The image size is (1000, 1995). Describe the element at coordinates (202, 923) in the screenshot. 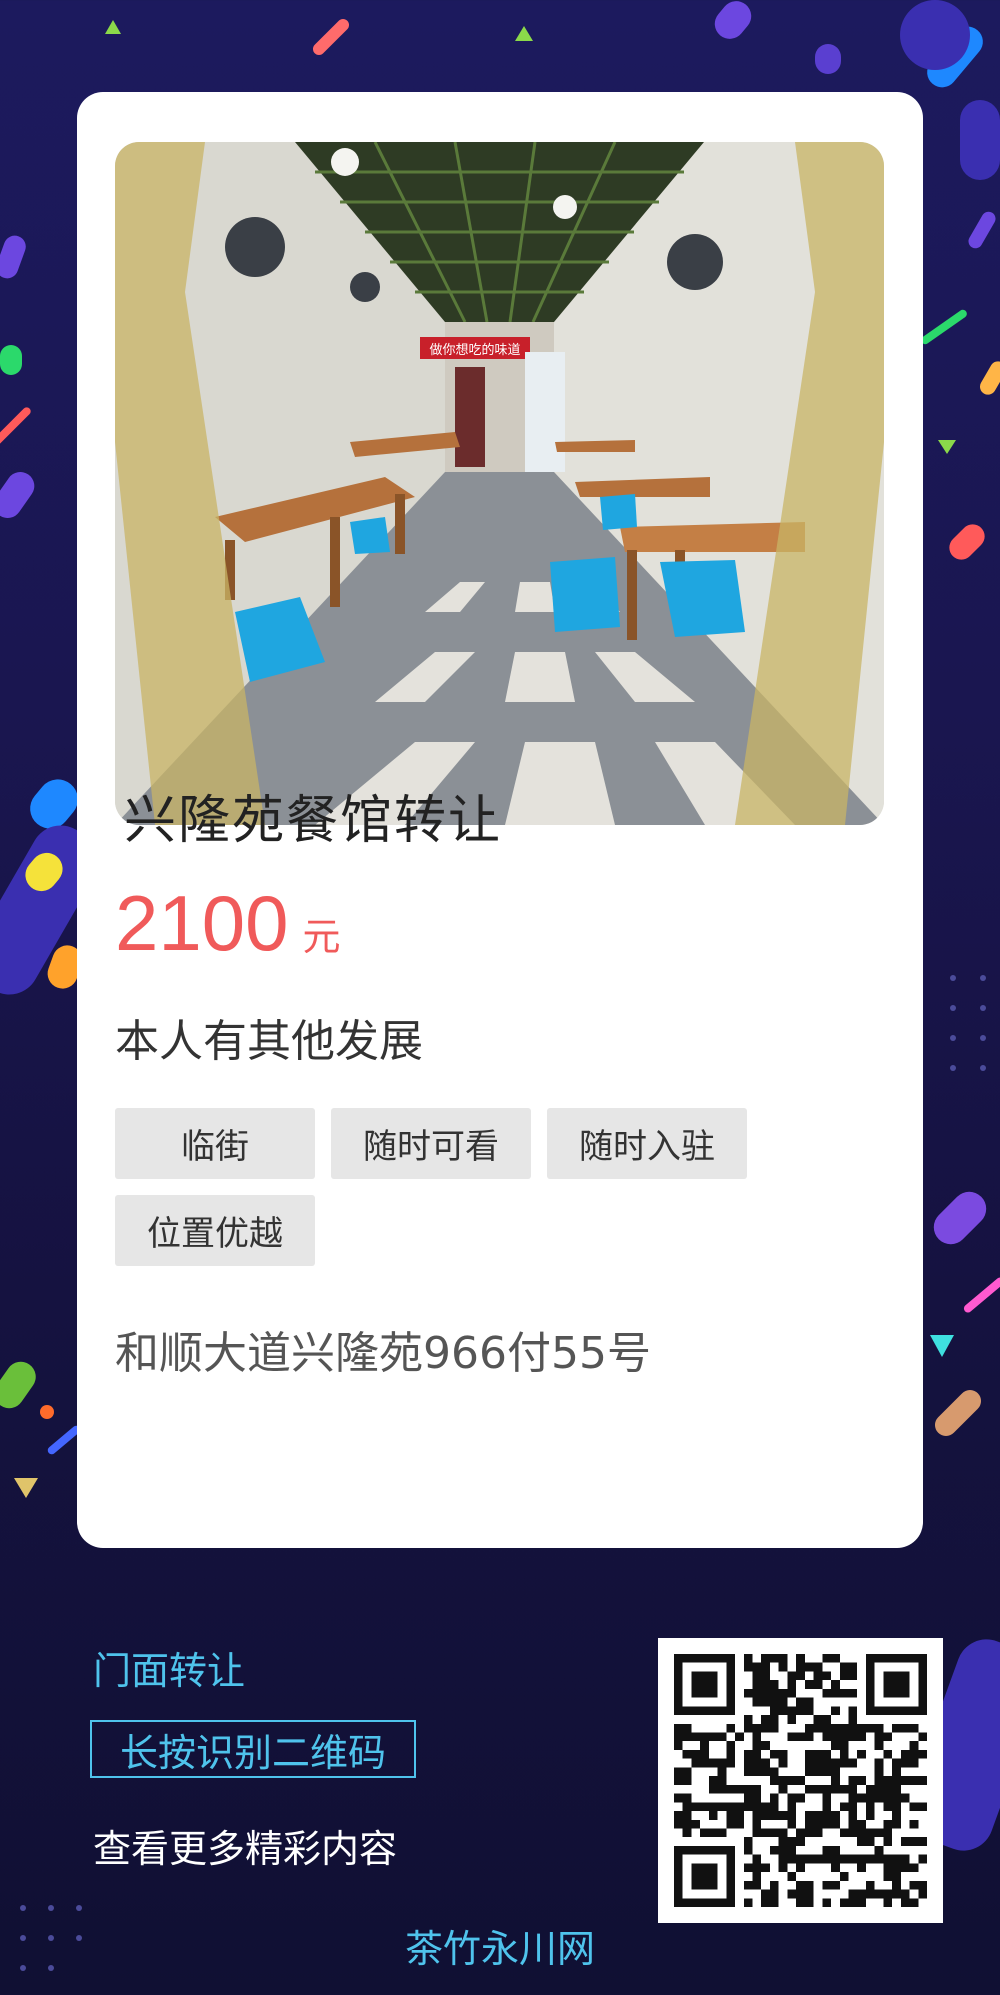

I see `price-value: 2100` at that location.